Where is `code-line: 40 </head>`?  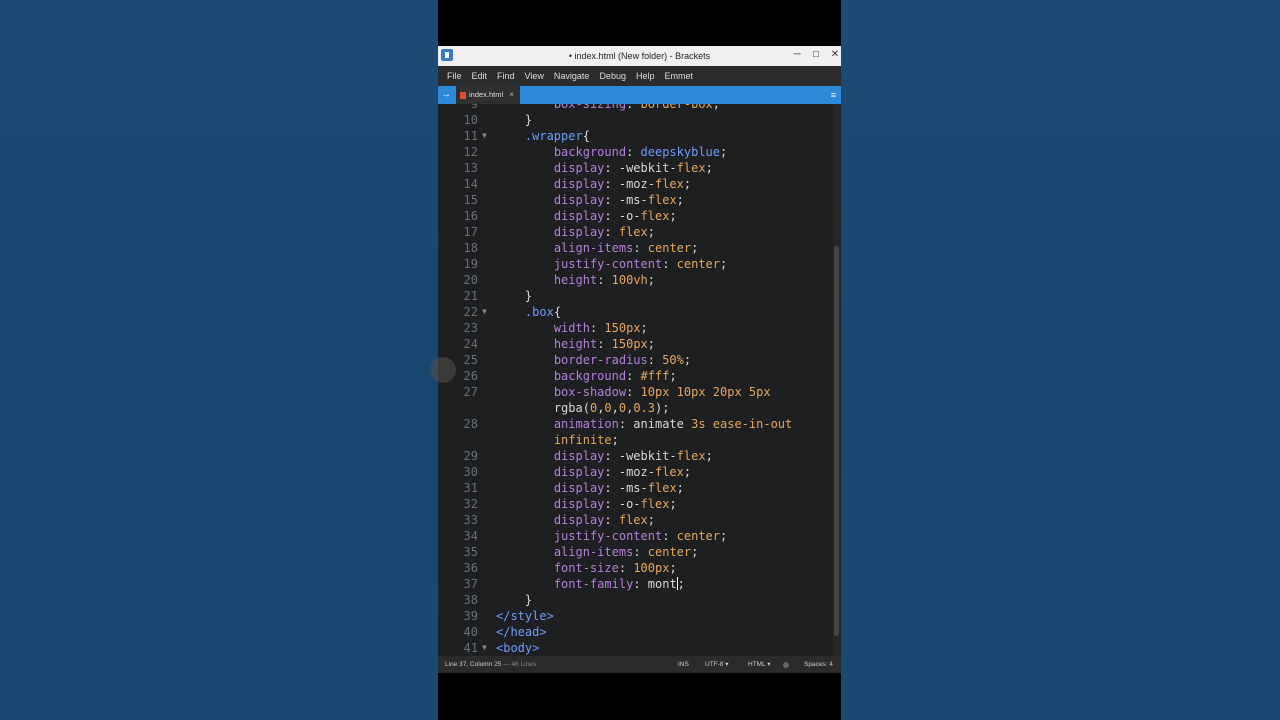 code-line: 40 </head> is located at coordinates (639, 632).